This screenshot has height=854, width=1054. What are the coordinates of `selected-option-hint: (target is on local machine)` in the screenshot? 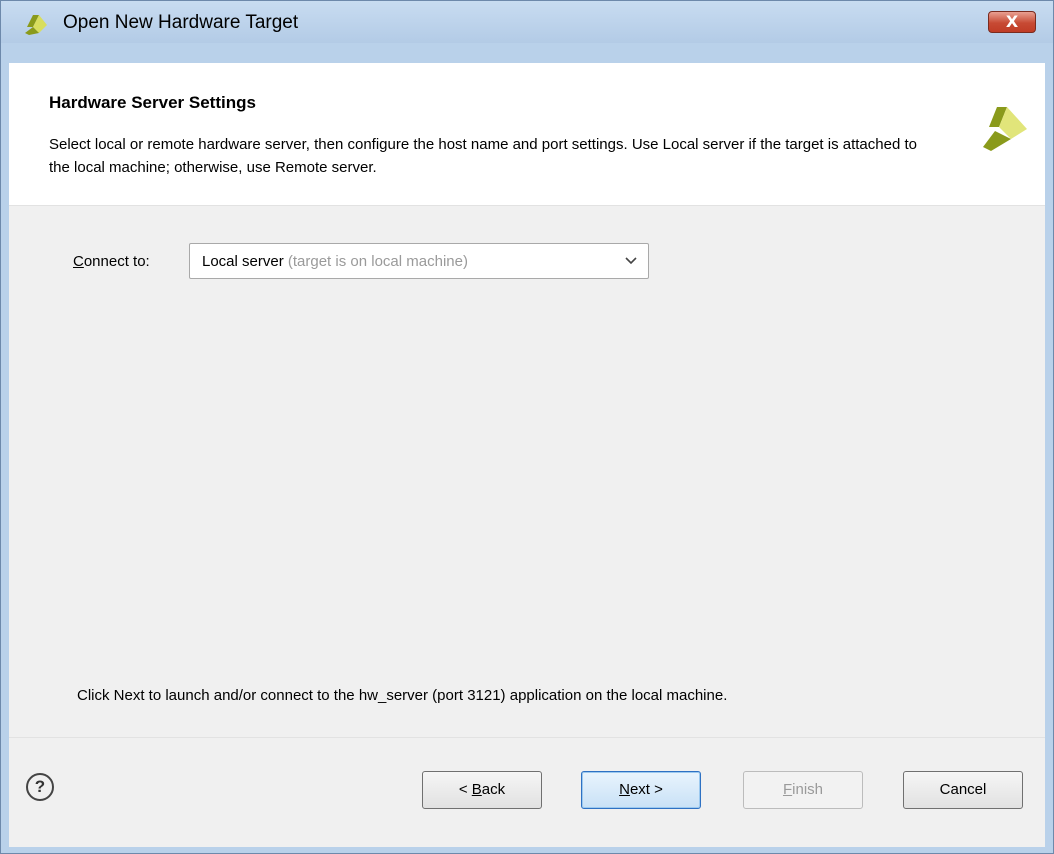 It's located at (377, 261).